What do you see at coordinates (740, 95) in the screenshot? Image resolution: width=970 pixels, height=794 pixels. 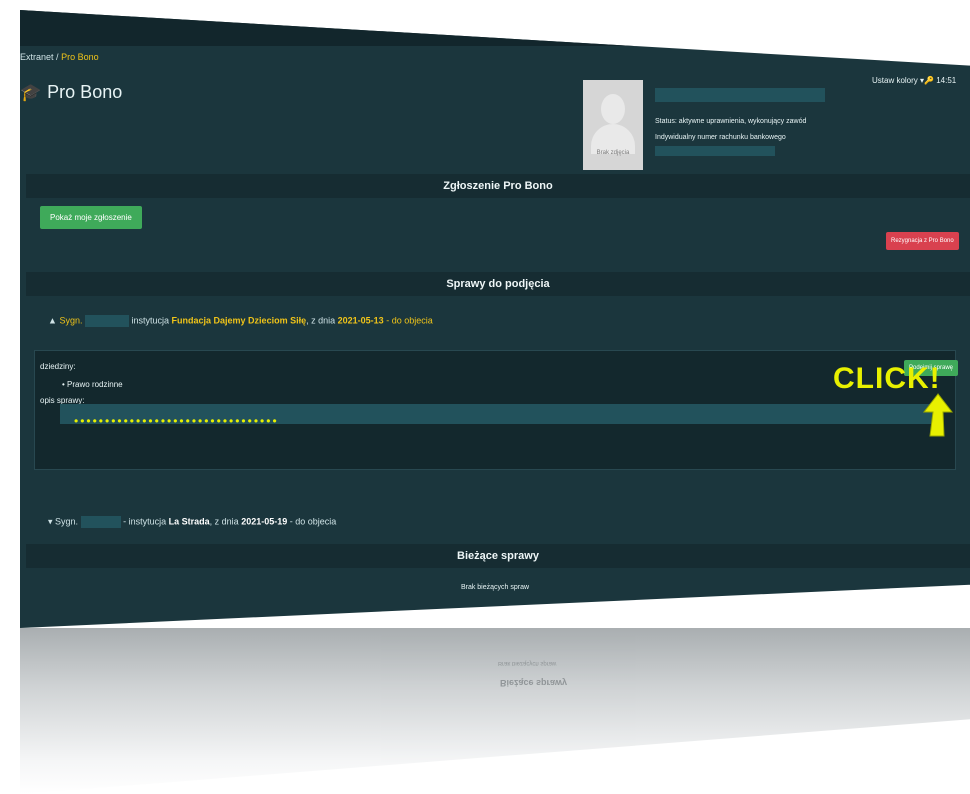 I see `redacted-name` at bounding box center [740, 95].